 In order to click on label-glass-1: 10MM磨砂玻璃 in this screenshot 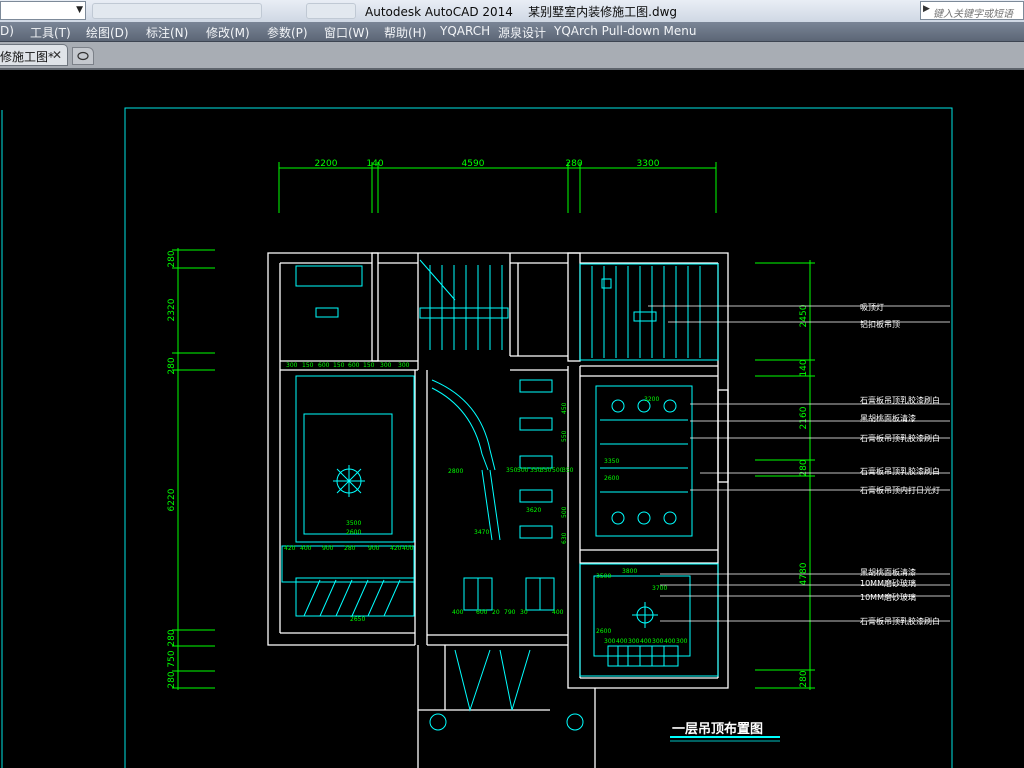, I will do `click(888, 583)`.